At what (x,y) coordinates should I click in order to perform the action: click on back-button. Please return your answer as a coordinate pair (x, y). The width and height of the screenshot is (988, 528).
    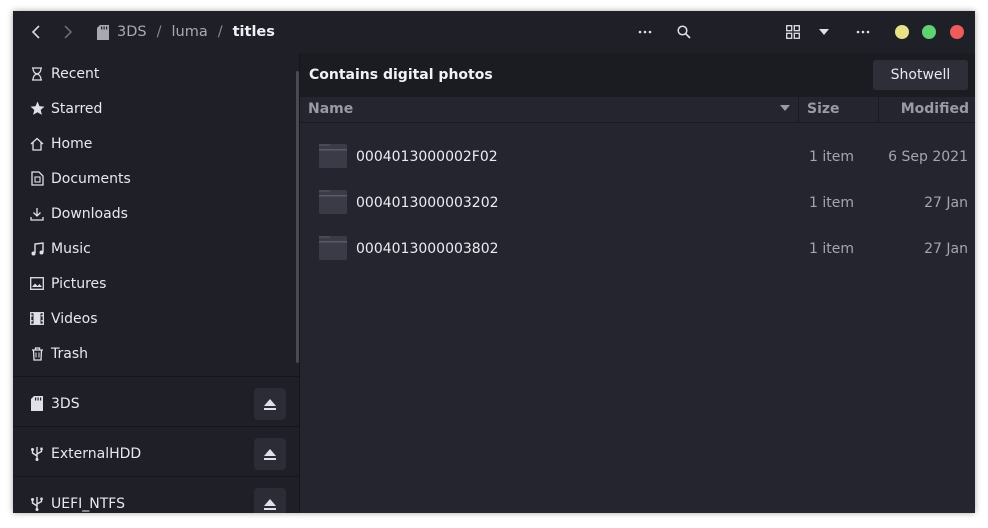
    Looking at the image, I should click on (36, 32).